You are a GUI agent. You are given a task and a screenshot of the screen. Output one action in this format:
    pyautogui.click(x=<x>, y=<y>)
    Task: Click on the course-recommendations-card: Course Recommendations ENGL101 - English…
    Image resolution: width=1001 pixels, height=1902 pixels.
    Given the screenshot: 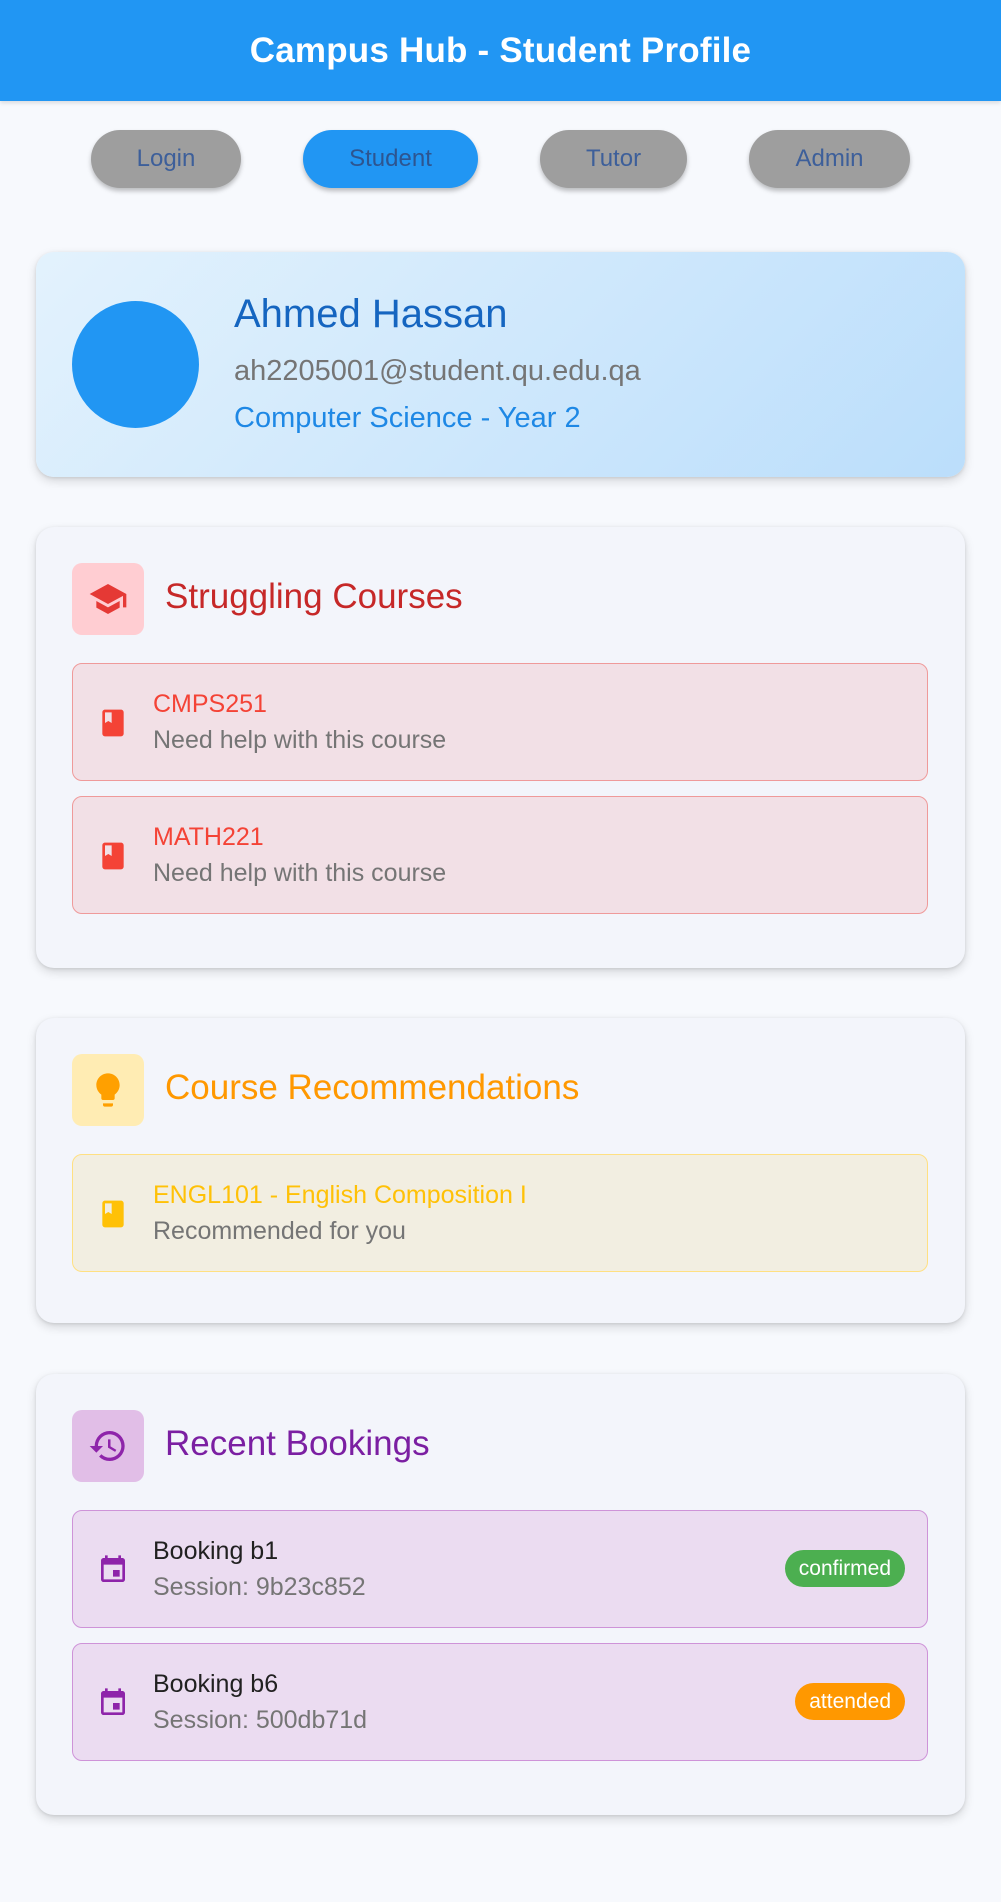 What is the action you would take?
    pyautogui.click(x=500, y=1170)
    